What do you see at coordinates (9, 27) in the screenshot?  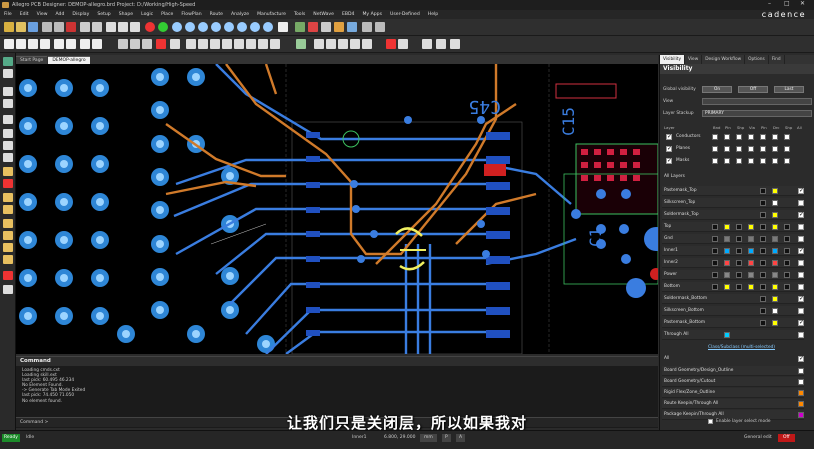 I see `new-icon` at bounding box center [9, 27].